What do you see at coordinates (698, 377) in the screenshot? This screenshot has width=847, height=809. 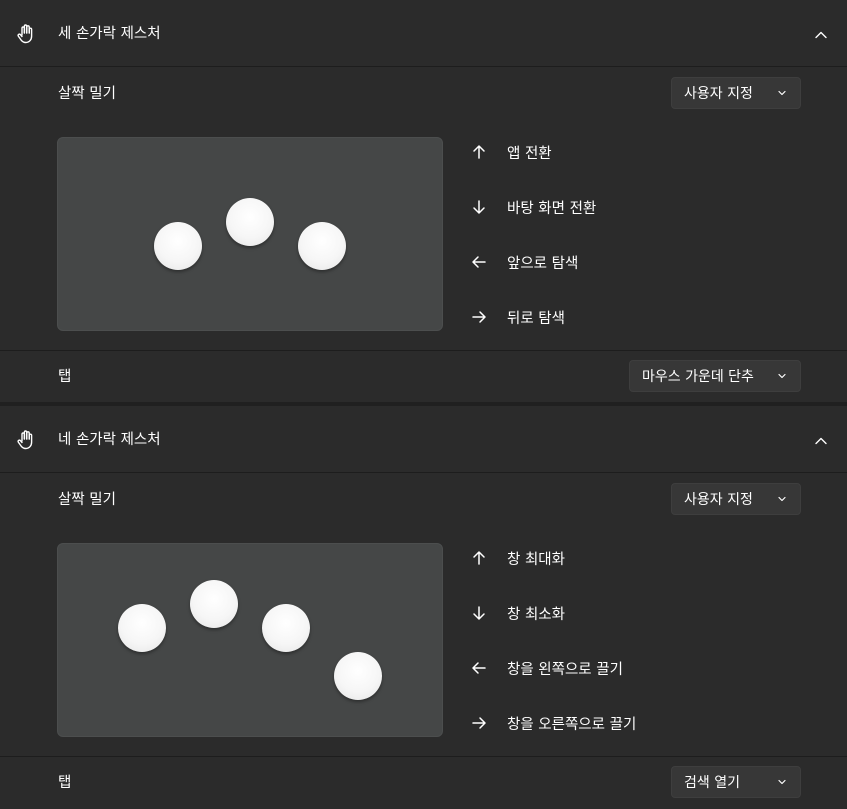 I see `dropdown-value: 마우스 가운데 단추` at bounding box center [698, 377].